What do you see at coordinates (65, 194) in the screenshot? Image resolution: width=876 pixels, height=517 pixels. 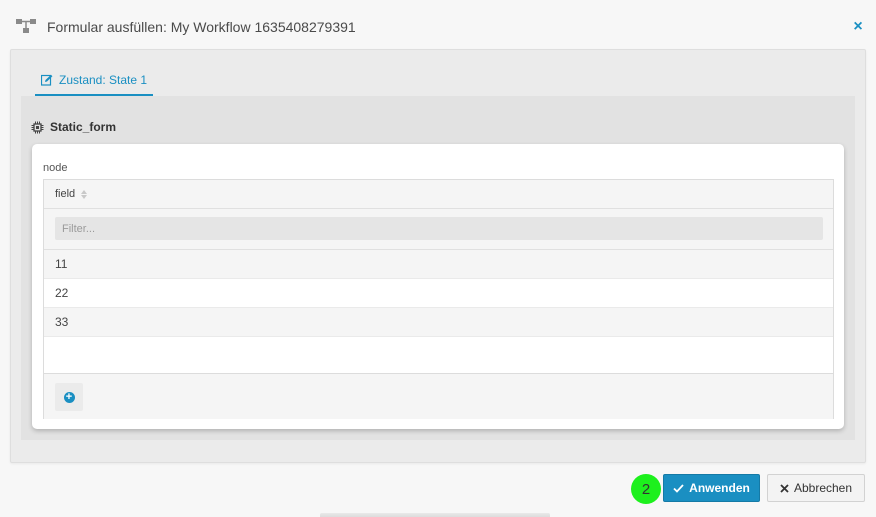 I see `column-header-label: field` at bounding box center [65, 194].